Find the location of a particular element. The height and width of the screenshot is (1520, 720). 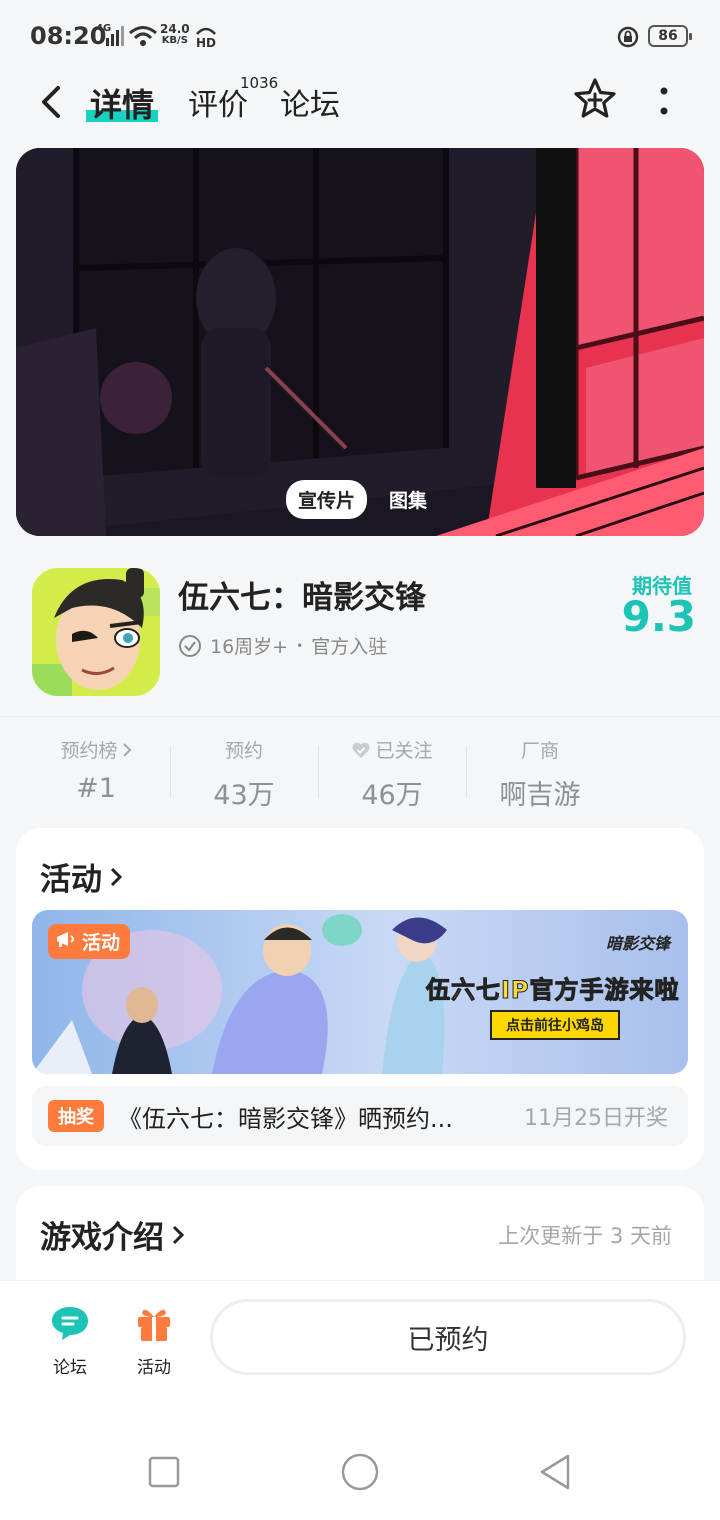

app-meta: 16周岁+ • 官方入驻 is located at coordinates (282, 645).